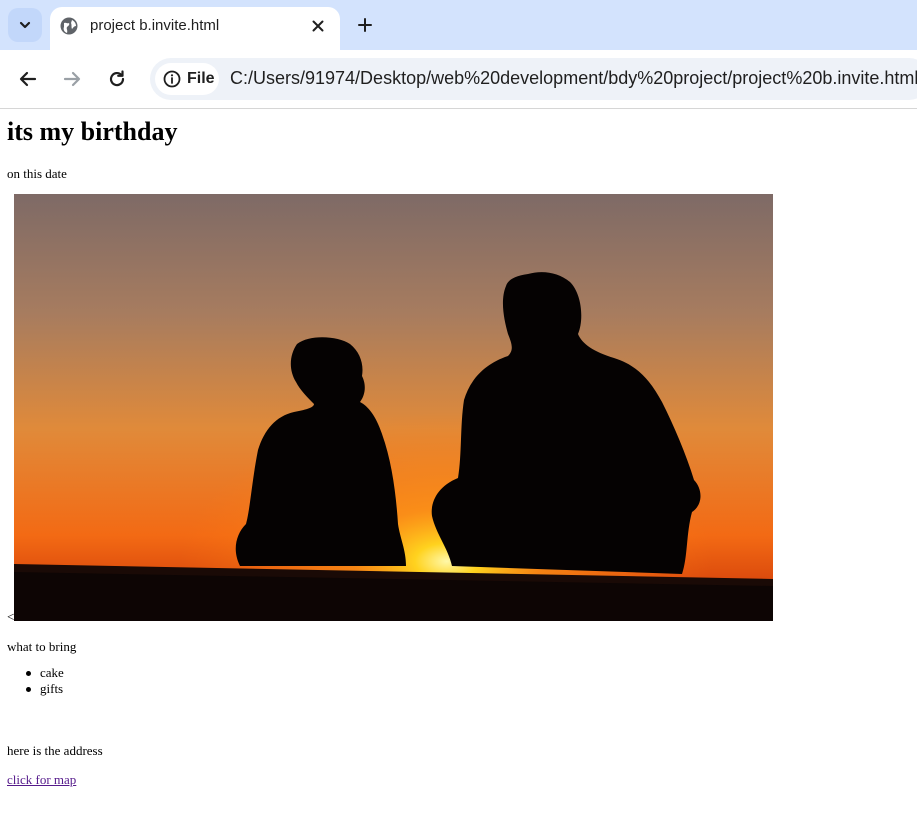 Image resolution: width=917 pixels, height=818 pixels. I want to click on reload-button, so click(117, 79).